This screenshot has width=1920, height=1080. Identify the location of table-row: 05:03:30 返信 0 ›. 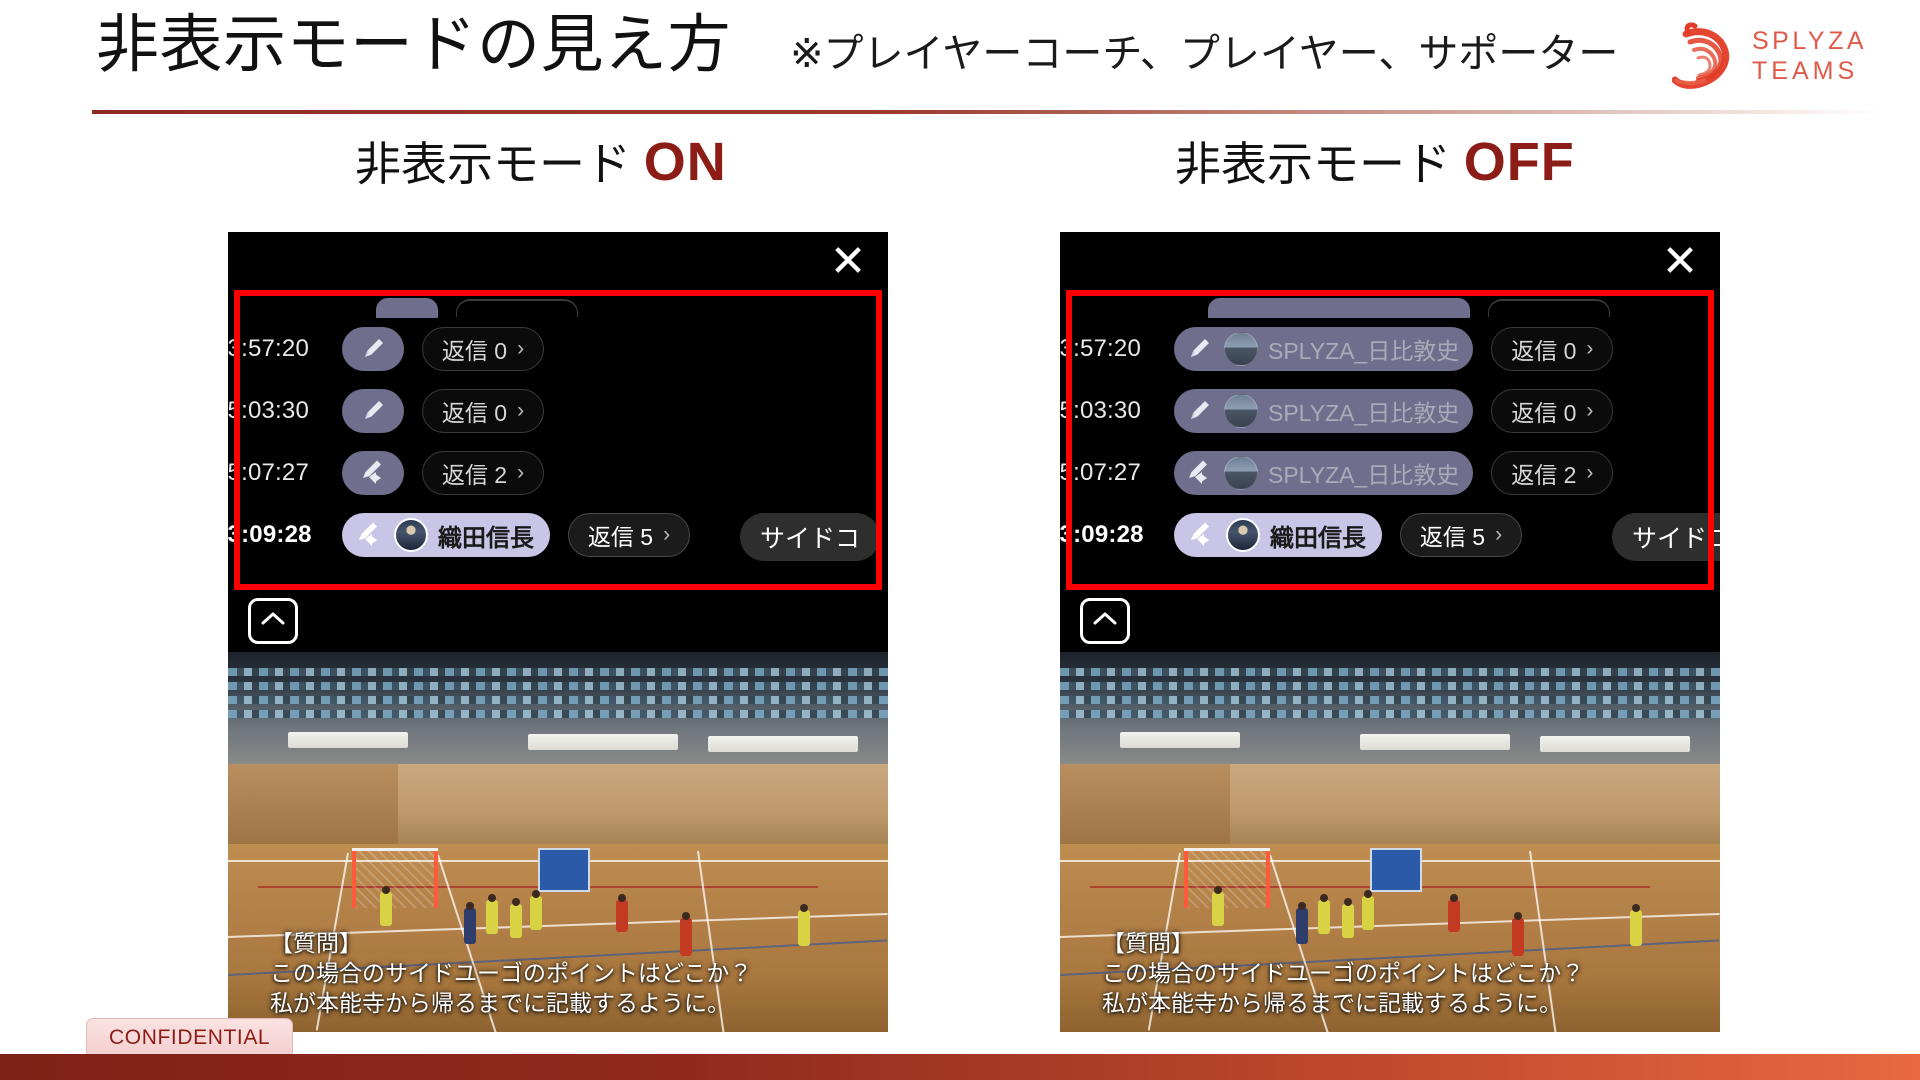
(558, 411).